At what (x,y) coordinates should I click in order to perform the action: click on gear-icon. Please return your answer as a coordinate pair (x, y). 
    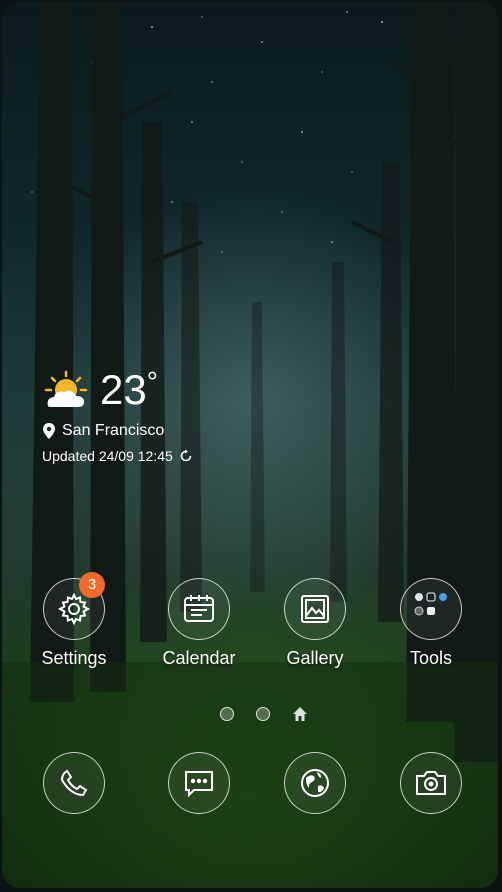
    Looking at the image, I should click on (74, 609).